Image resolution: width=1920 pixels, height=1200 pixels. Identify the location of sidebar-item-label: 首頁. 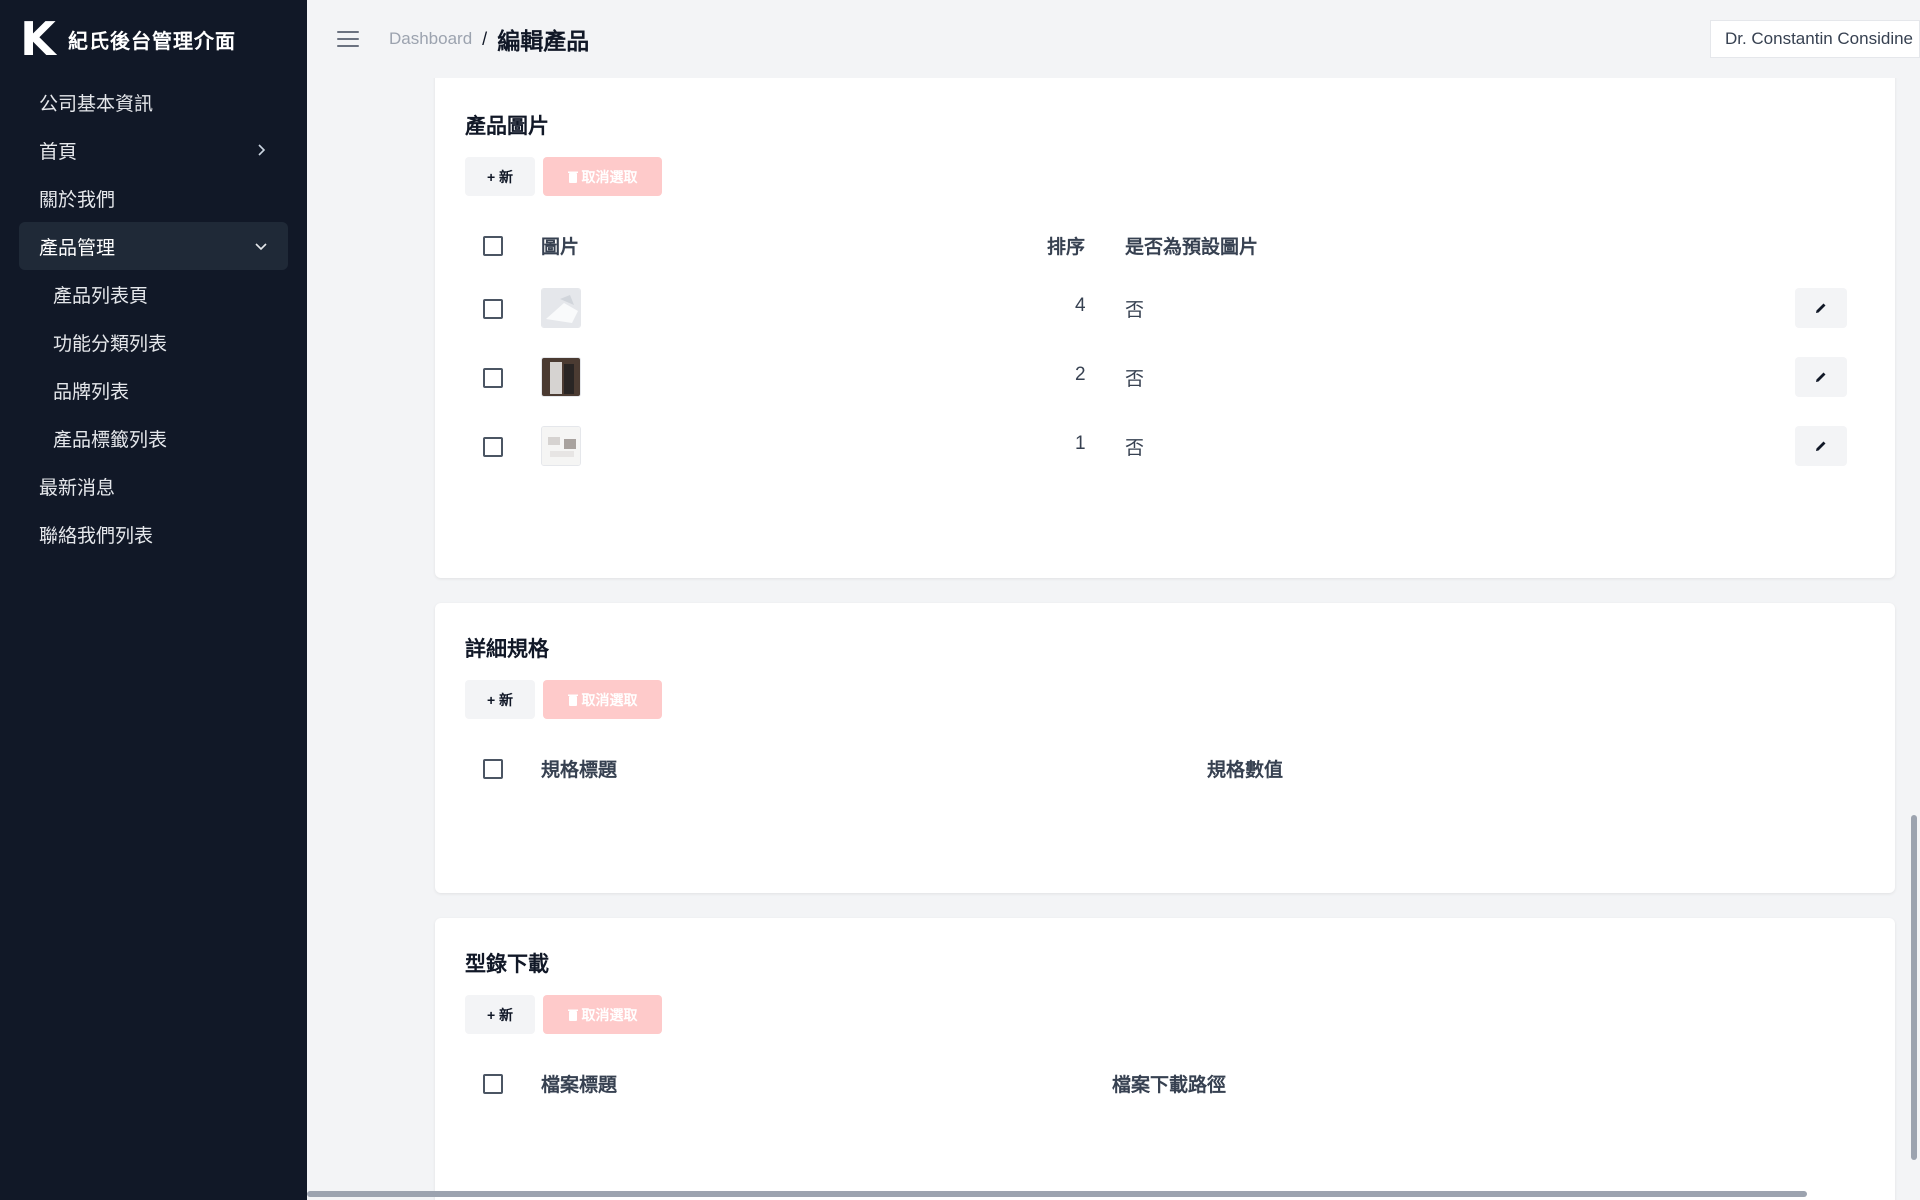
(58, 152).